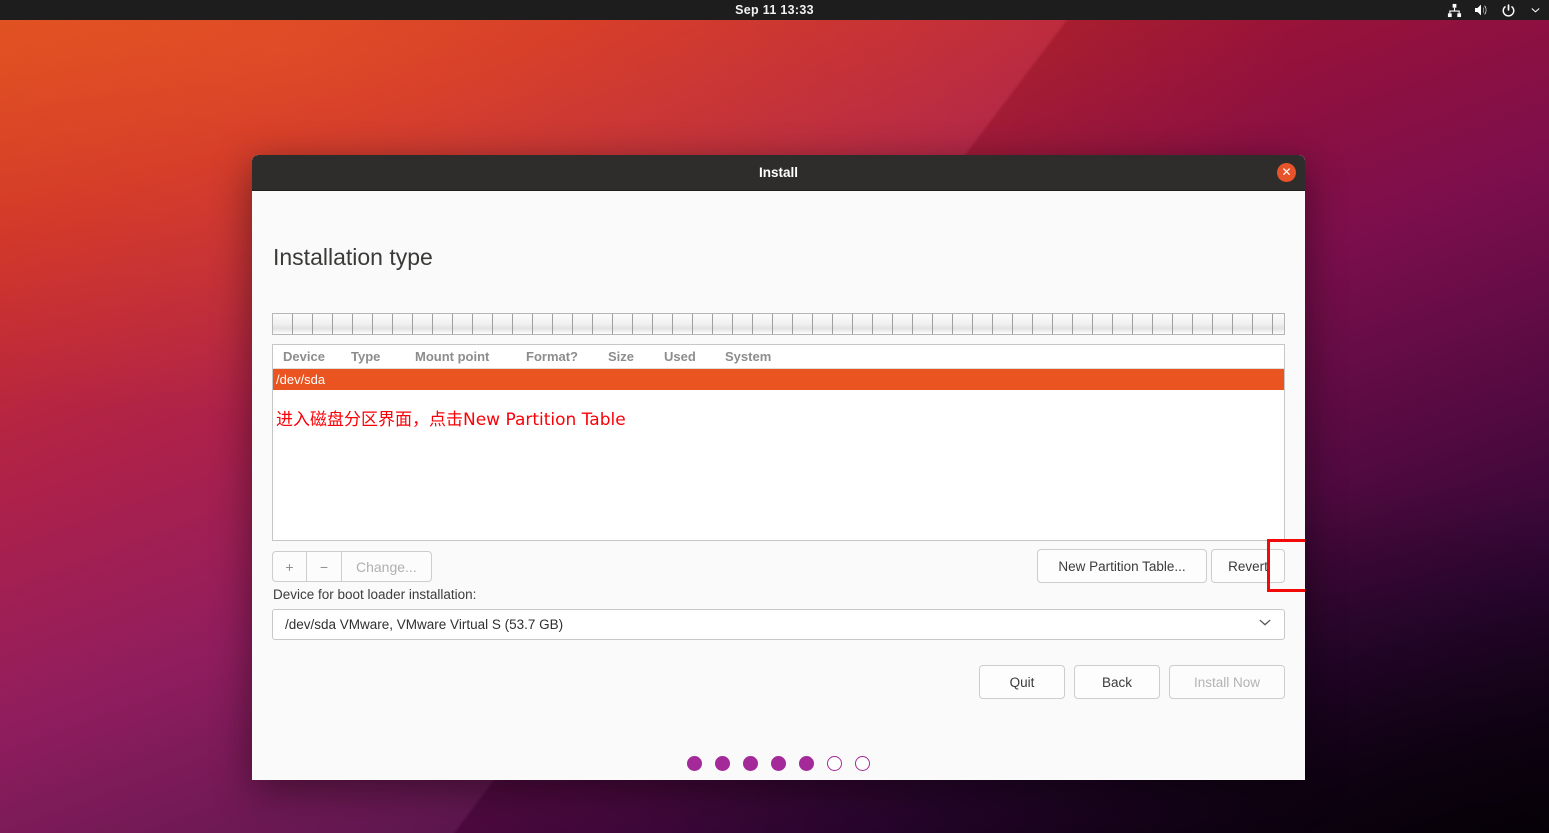 The image size is (1549, 833). I want to click on volume-icon, so click(1481, 10).